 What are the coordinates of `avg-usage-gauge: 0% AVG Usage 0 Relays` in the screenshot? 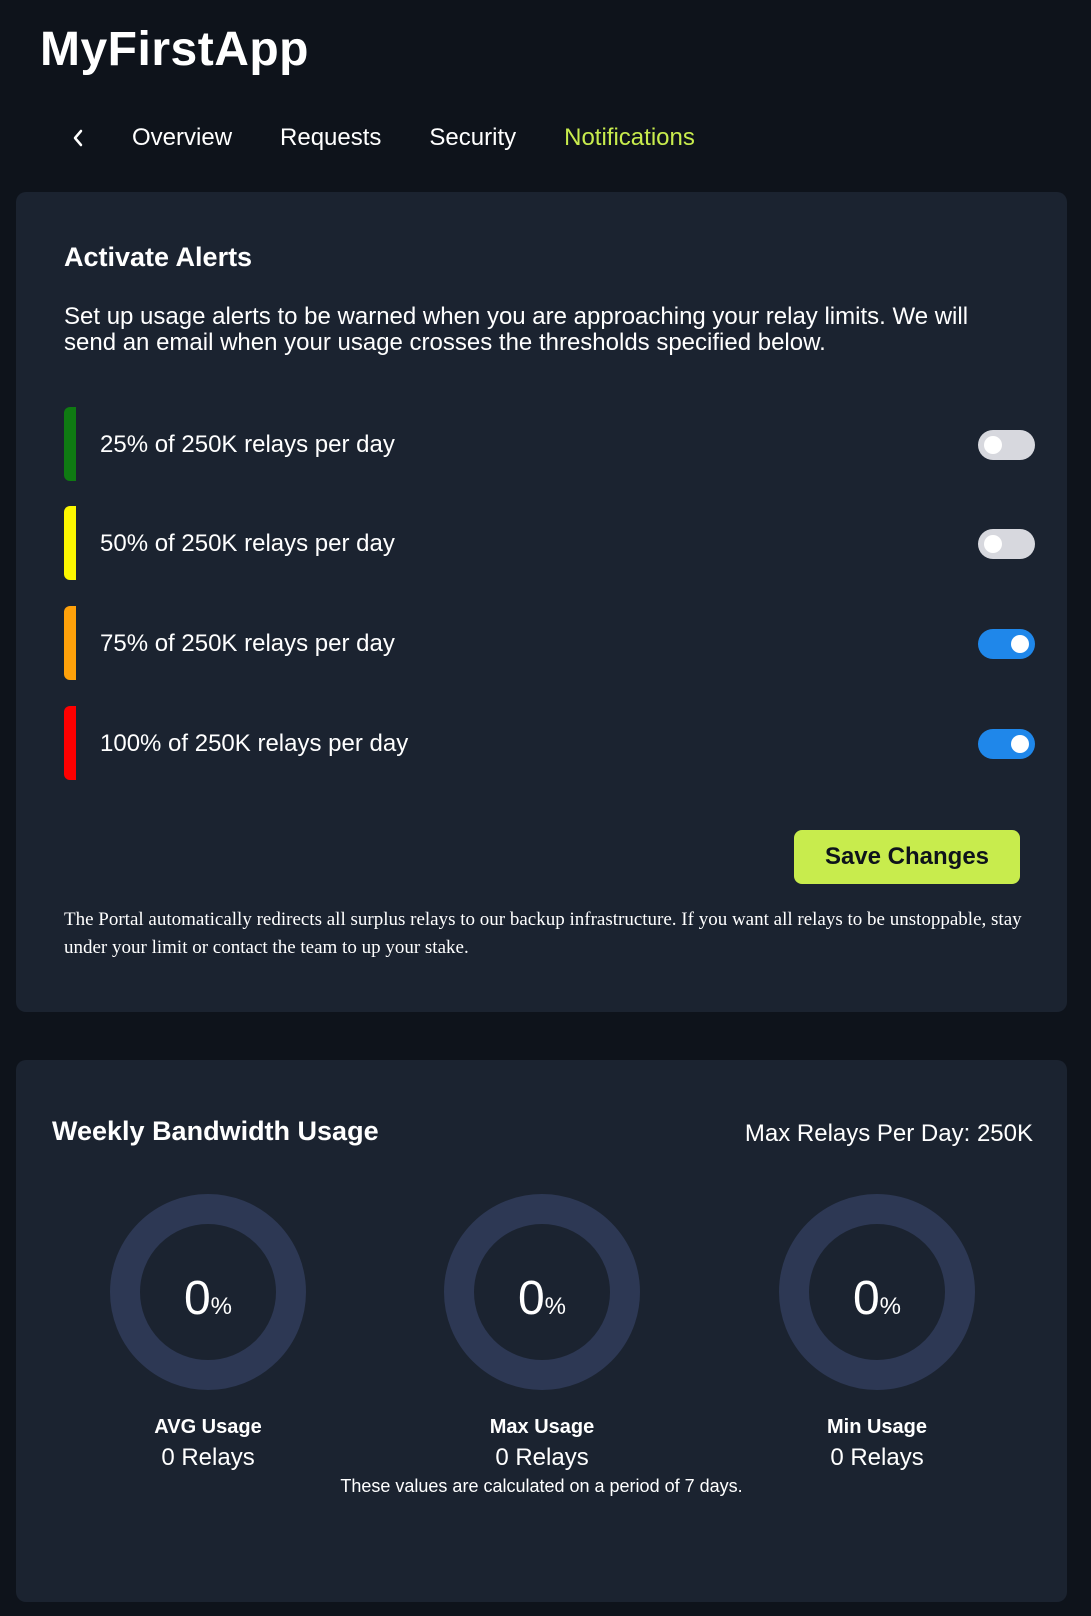 It's located at (208, 1332).